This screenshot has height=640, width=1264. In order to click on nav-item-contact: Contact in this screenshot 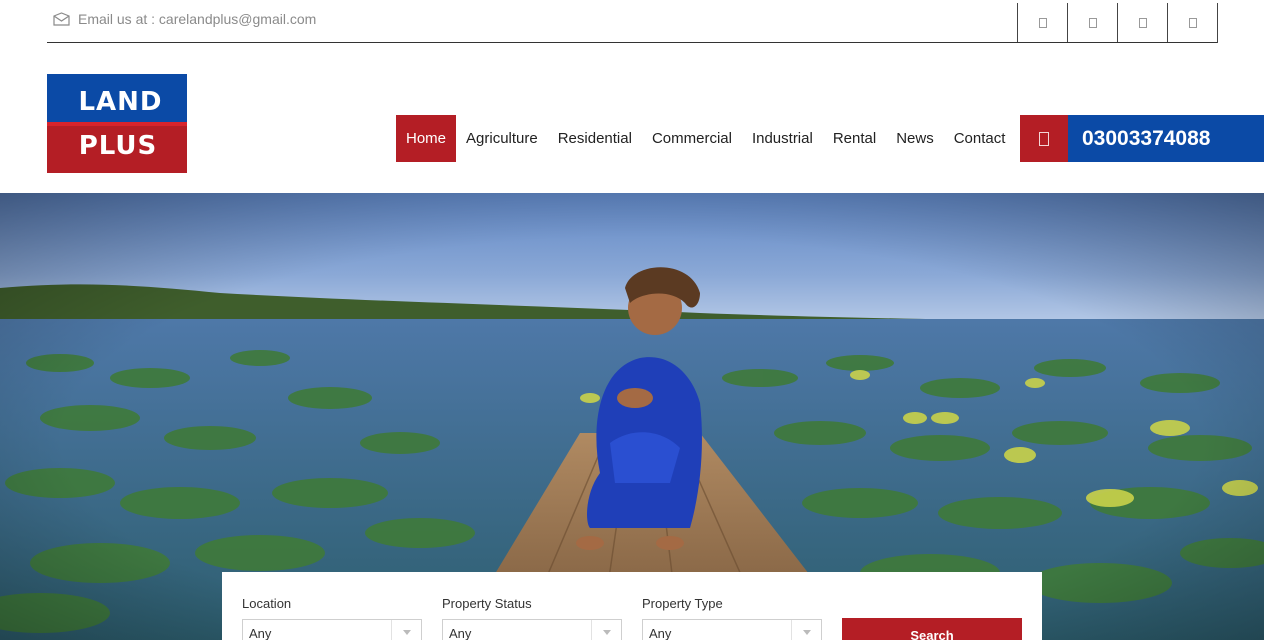, I will do `click(980, 138)`.